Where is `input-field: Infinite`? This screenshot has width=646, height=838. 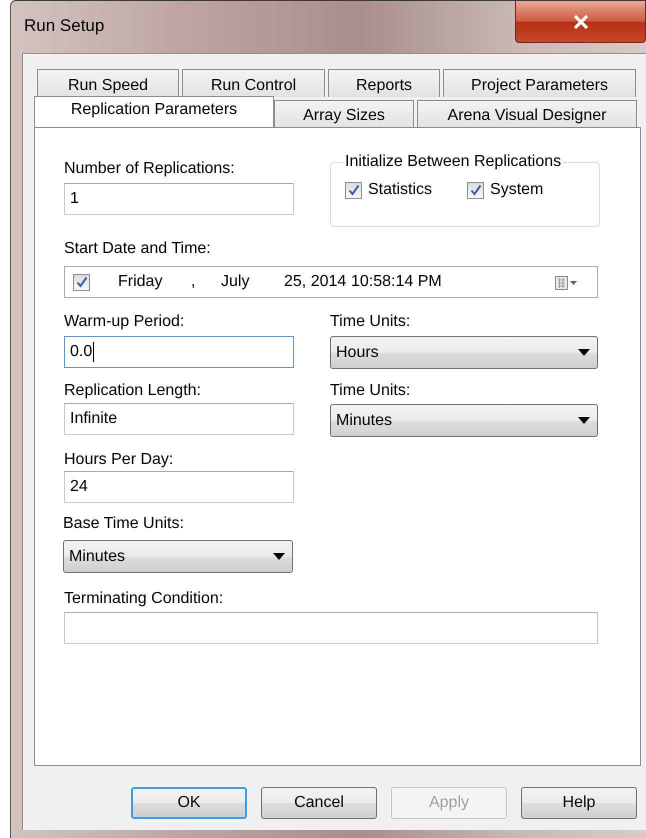
input-field: Infinite is located at coordinates (179, 419).